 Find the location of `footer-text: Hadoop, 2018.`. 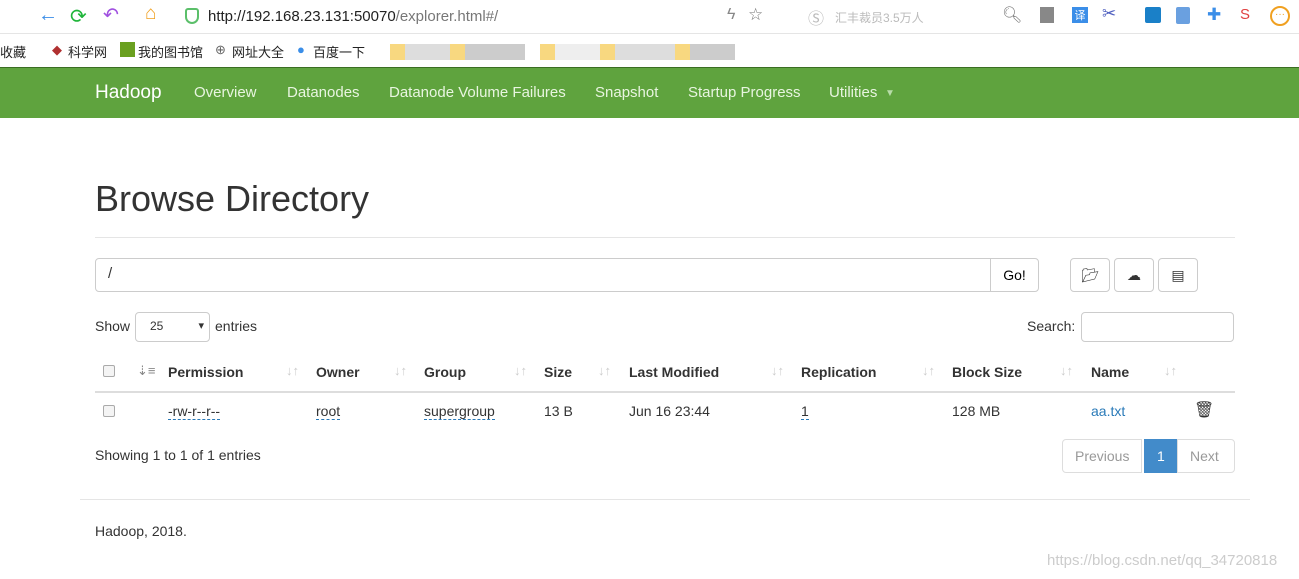

footer-text: Hadoop, 2018. is located at coordinates (141, 531).